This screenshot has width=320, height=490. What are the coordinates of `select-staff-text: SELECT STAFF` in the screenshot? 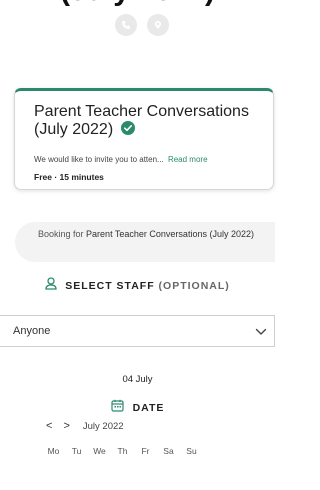 It's located at (110, 286).